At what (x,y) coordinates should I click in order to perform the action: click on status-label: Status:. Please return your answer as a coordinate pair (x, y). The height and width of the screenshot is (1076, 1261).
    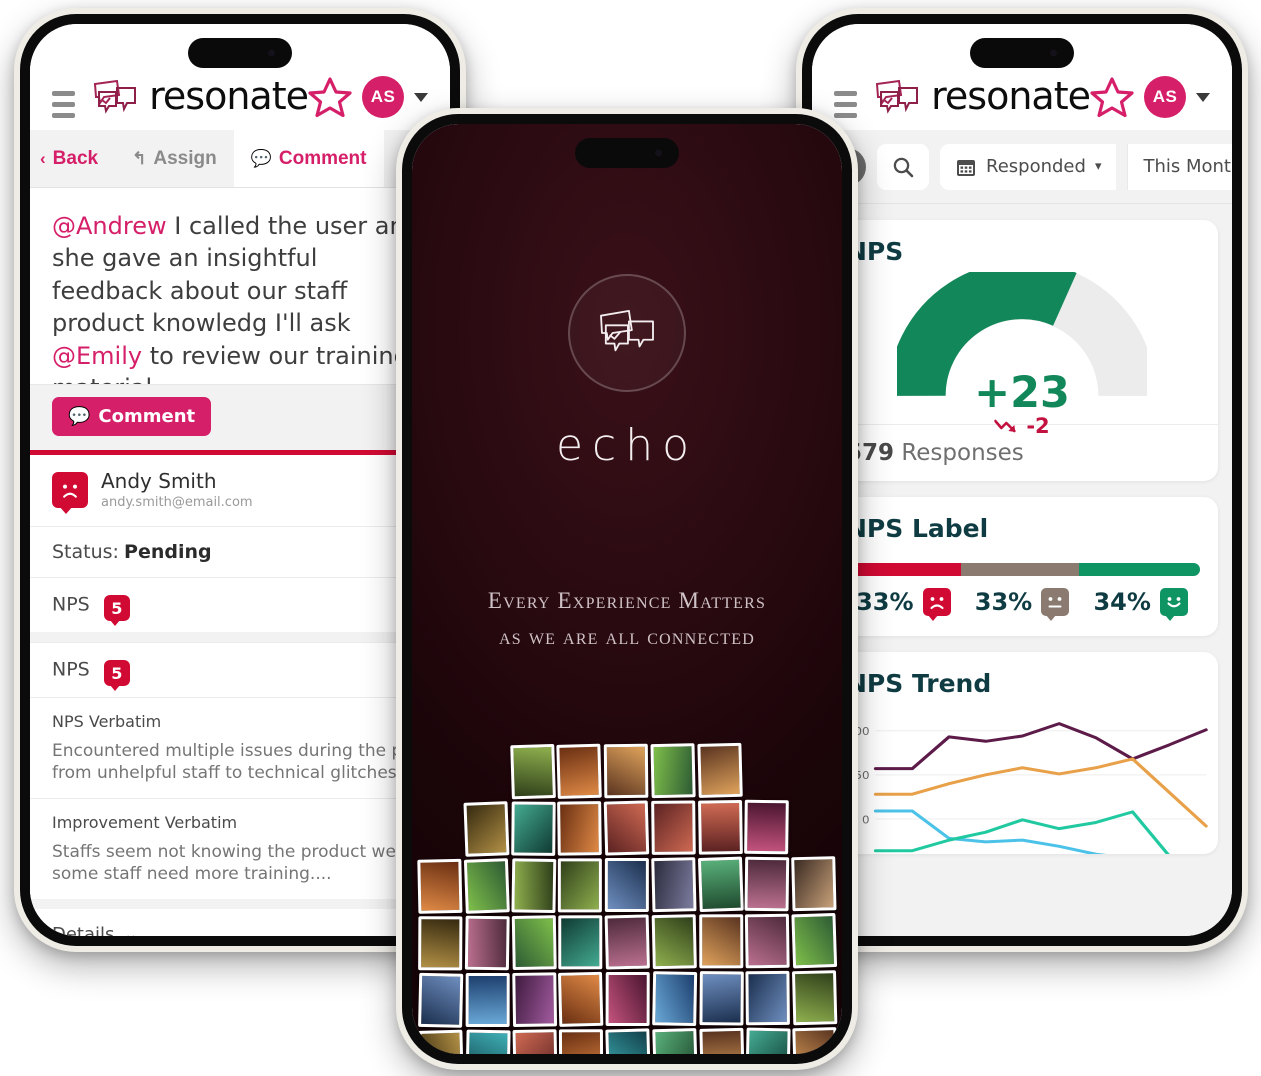
    Looking at the image, I should click on (85, 552).